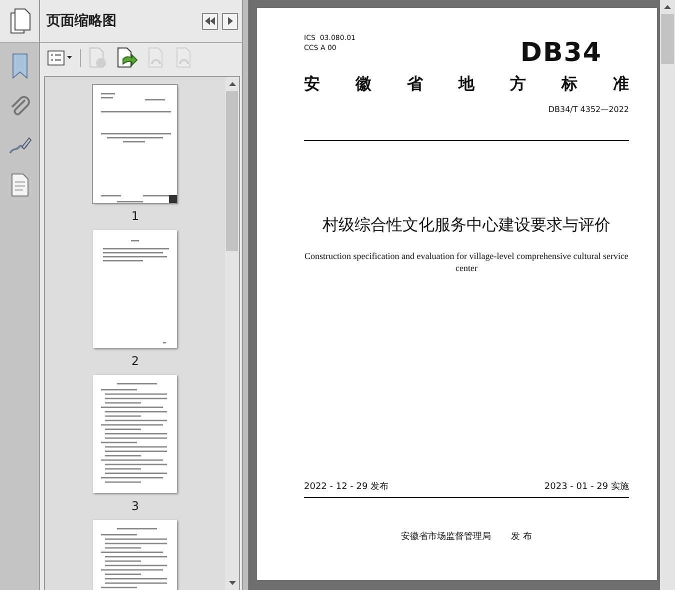 The image size is (675, 590). What do you see at coordinates (232, 583) in the screenshot?
I see `scroll-down-icon` at bounding box center [232, 583].